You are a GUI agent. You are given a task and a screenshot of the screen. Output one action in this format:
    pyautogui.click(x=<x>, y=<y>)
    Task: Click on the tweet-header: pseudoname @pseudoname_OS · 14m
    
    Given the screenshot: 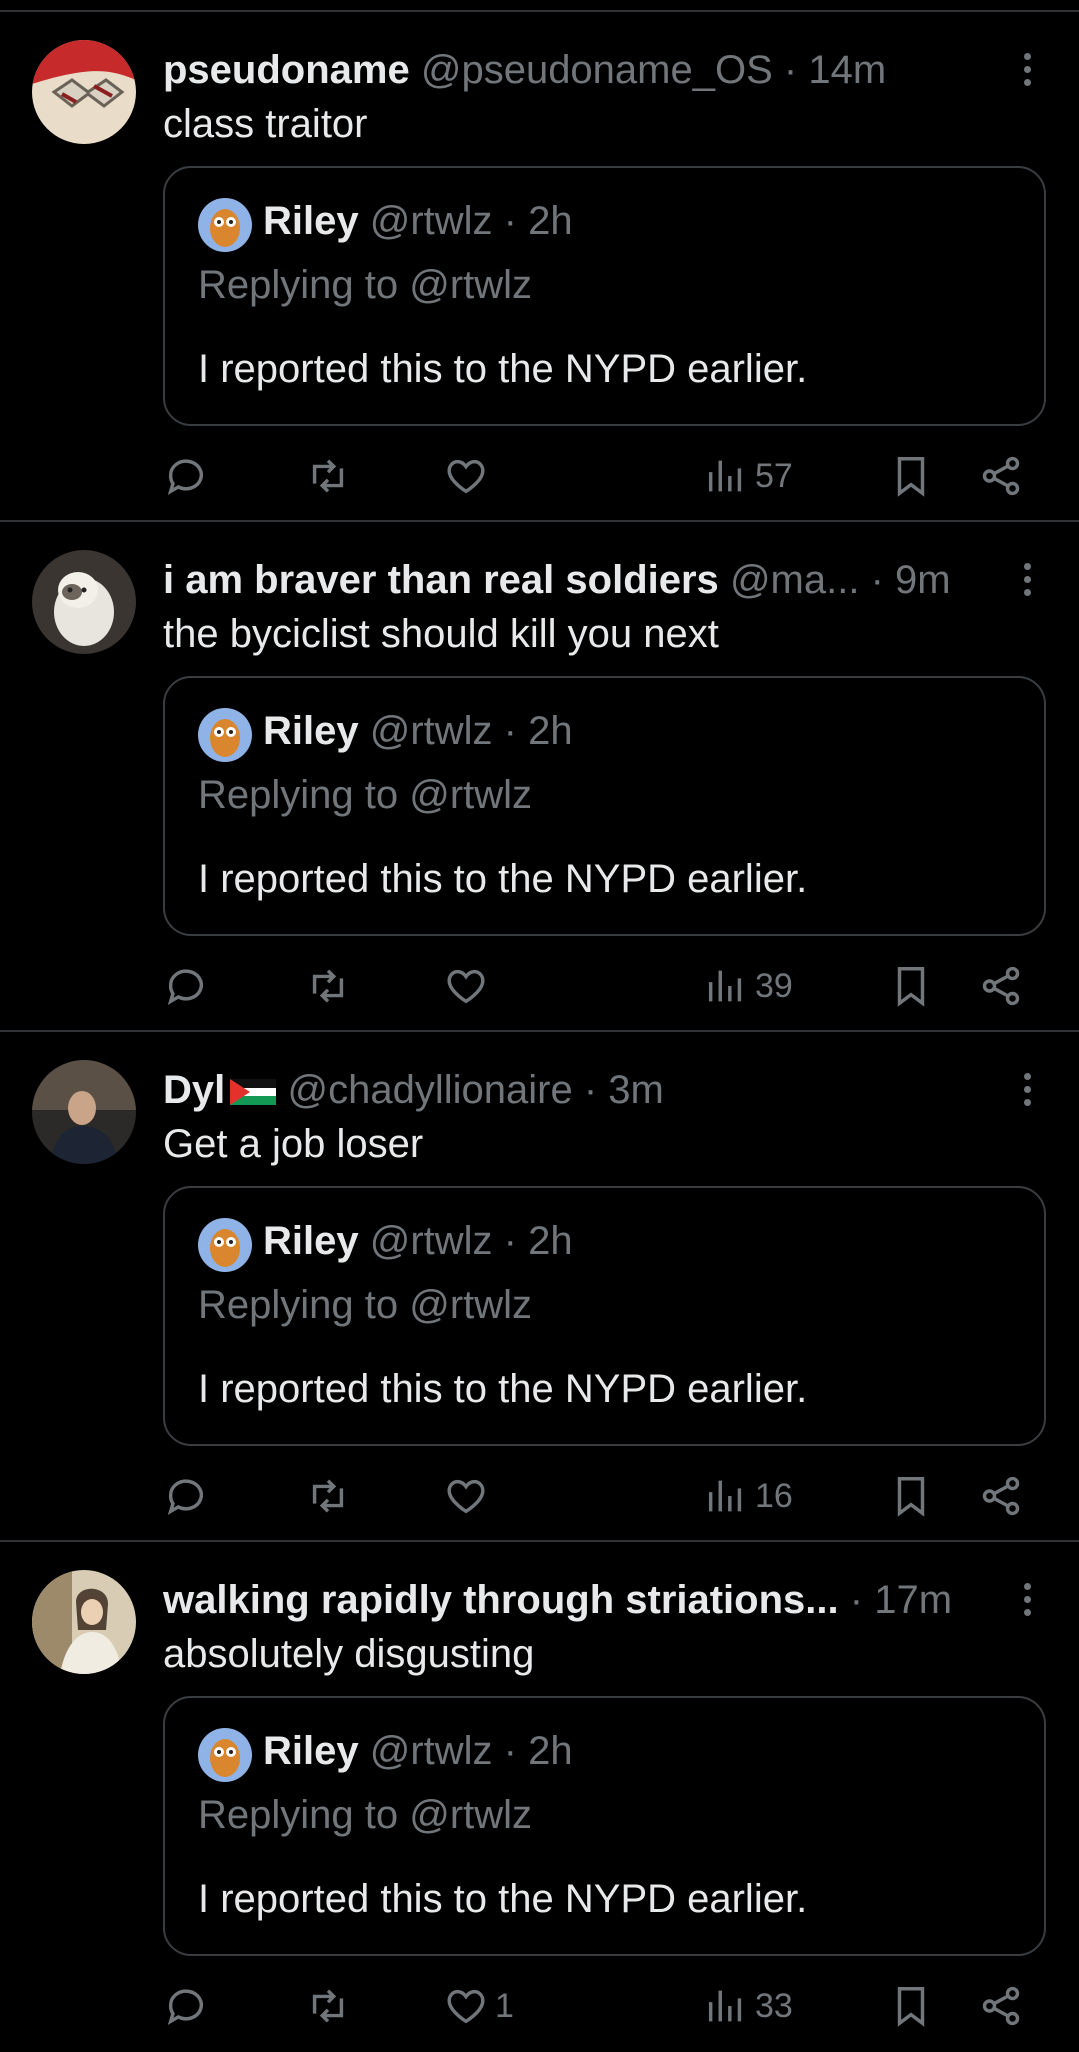 What is the action you would take?
    pyautogui.click(x=578, y=70)
    